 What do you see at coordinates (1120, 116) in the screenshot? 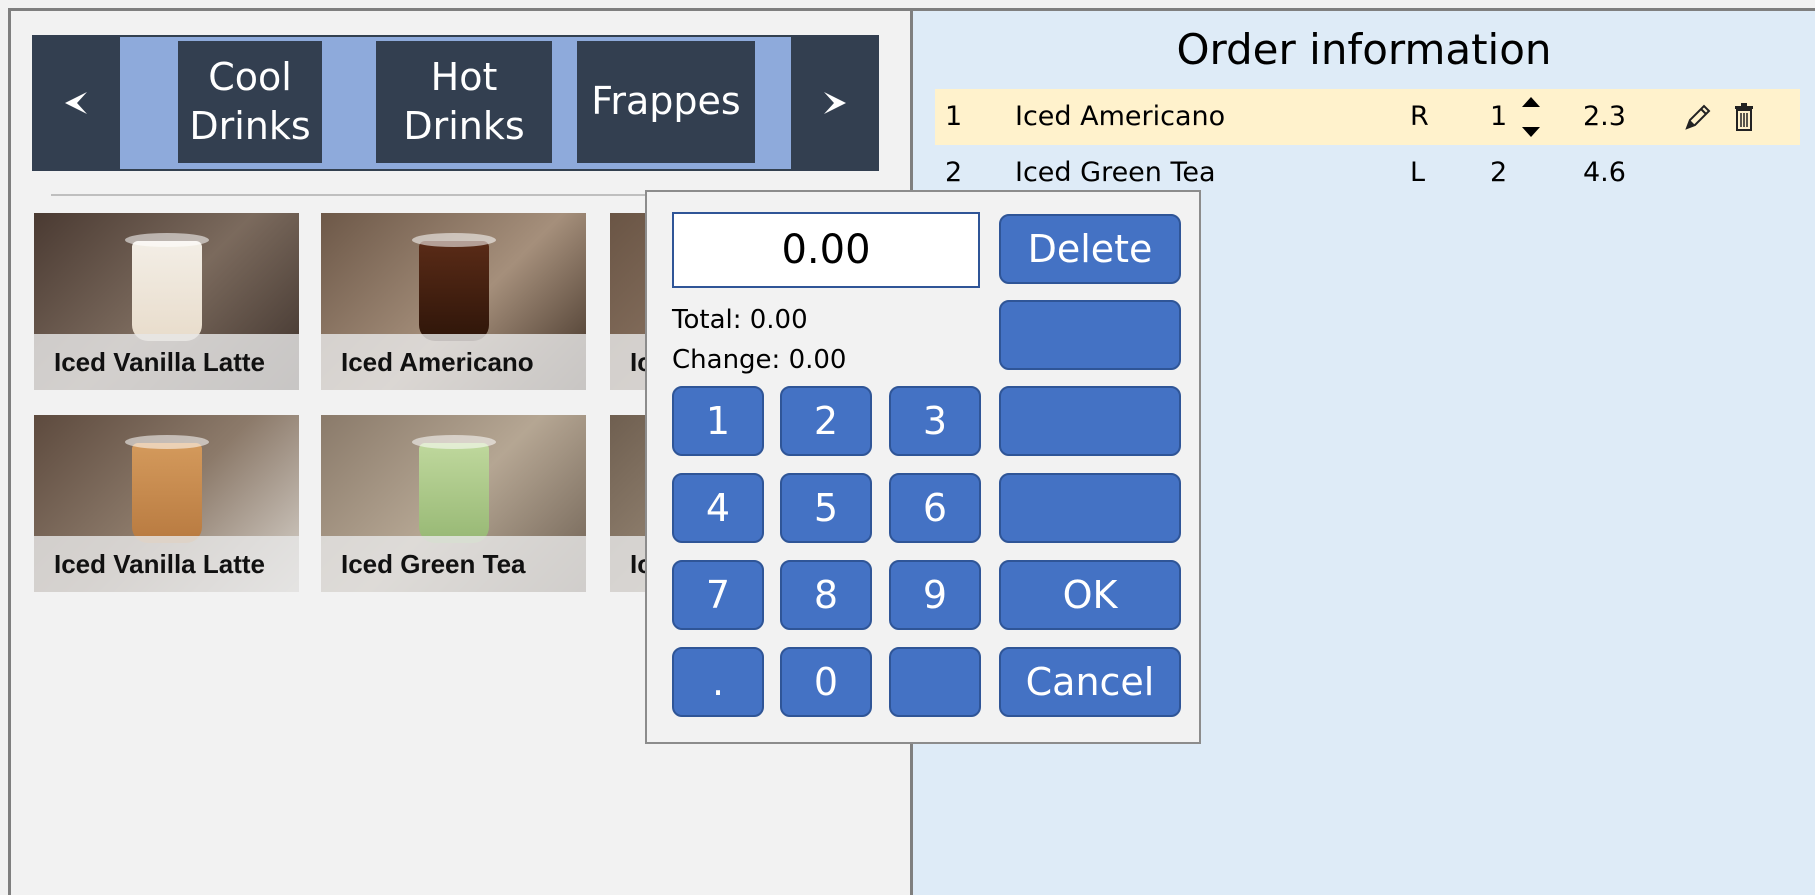
I see `order-row-name: Iced Americano` at bounding box center [1120, 116].